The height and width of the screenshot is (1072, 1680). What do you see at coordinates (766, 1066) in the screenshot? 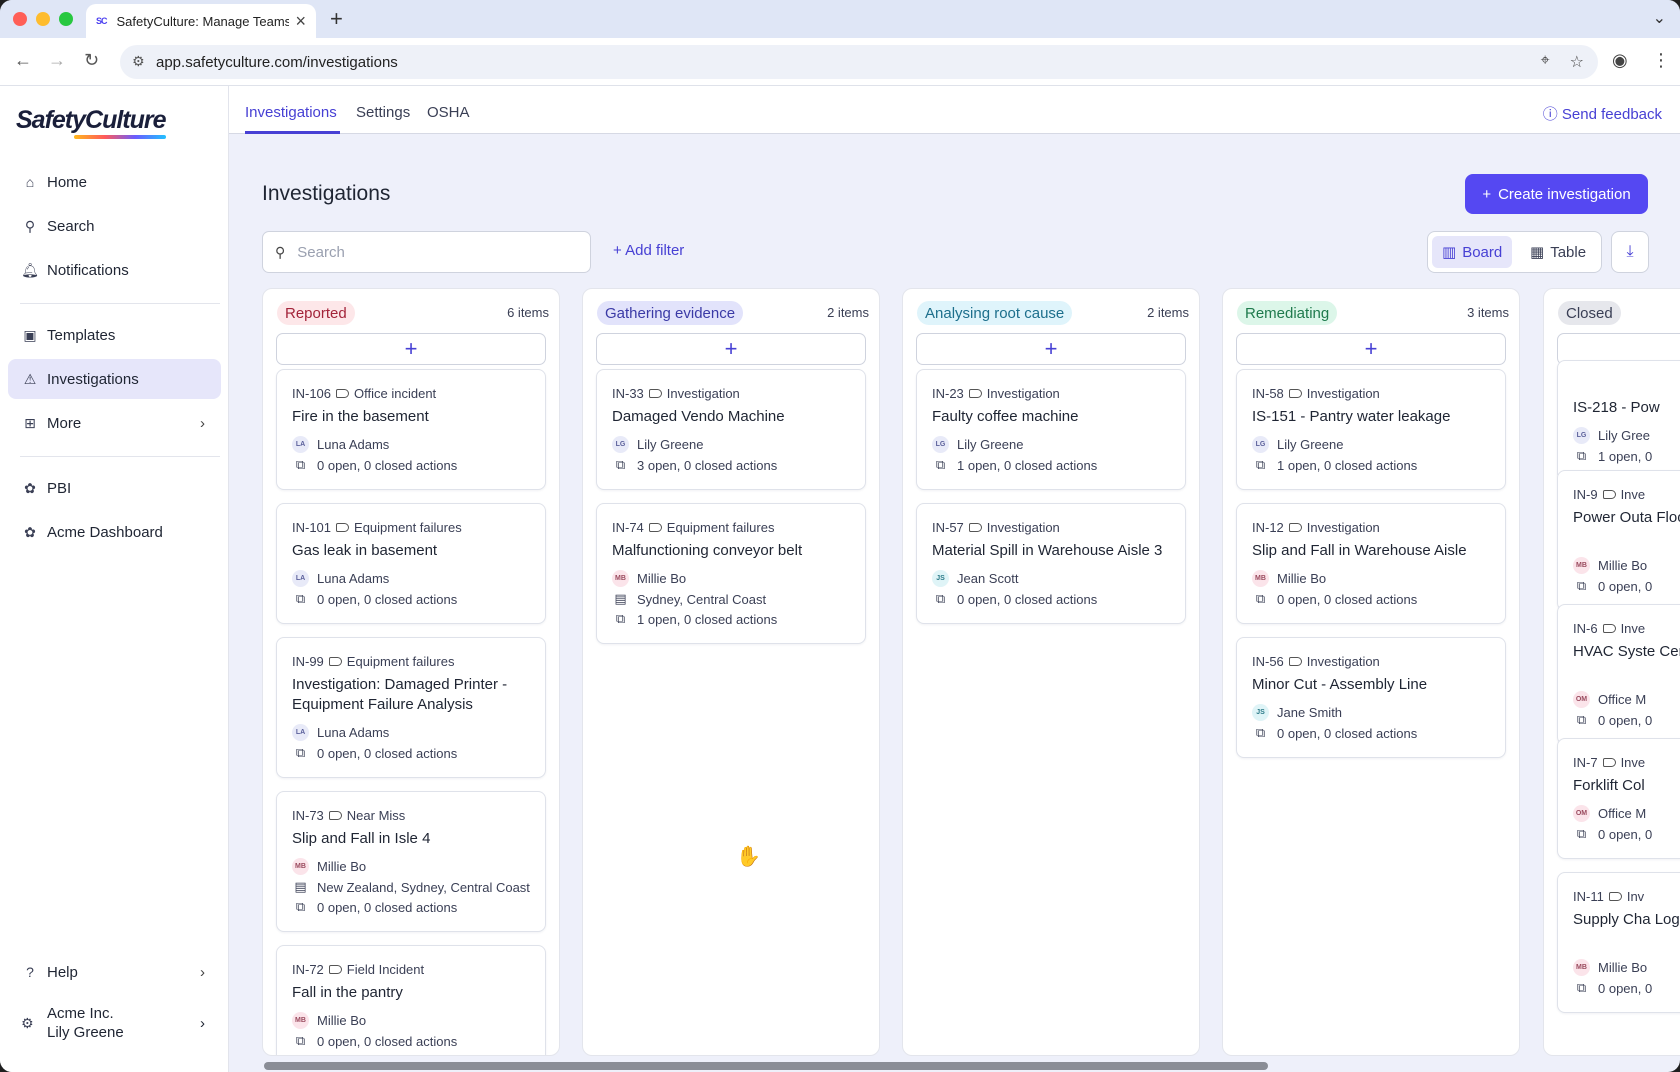
I see `scrollbar-thumb` at bounding box center [766, 1066].